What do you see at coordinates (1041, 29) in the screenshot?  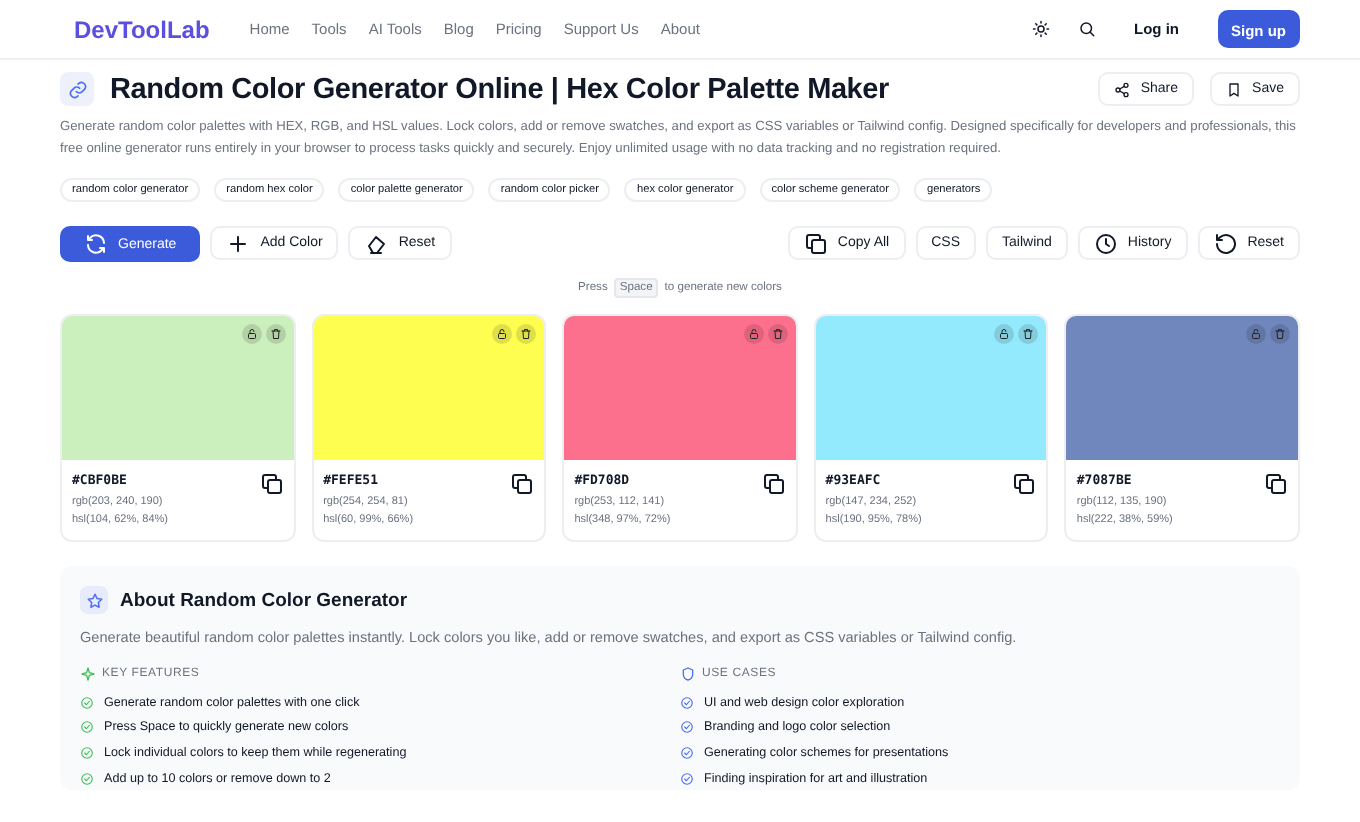 I see `sun-icon` at bounding box center [1041, 29].